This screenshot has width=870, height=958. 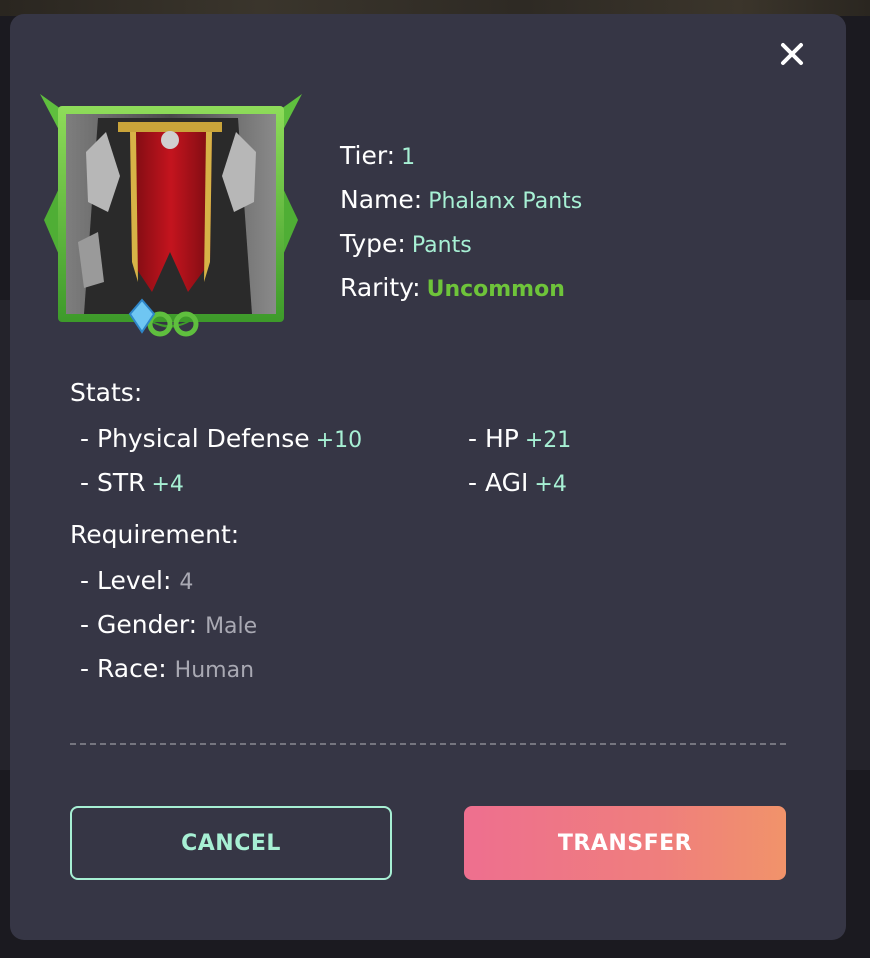 I want to click on requirement-label: - Level:, so click(x=126, y=580).